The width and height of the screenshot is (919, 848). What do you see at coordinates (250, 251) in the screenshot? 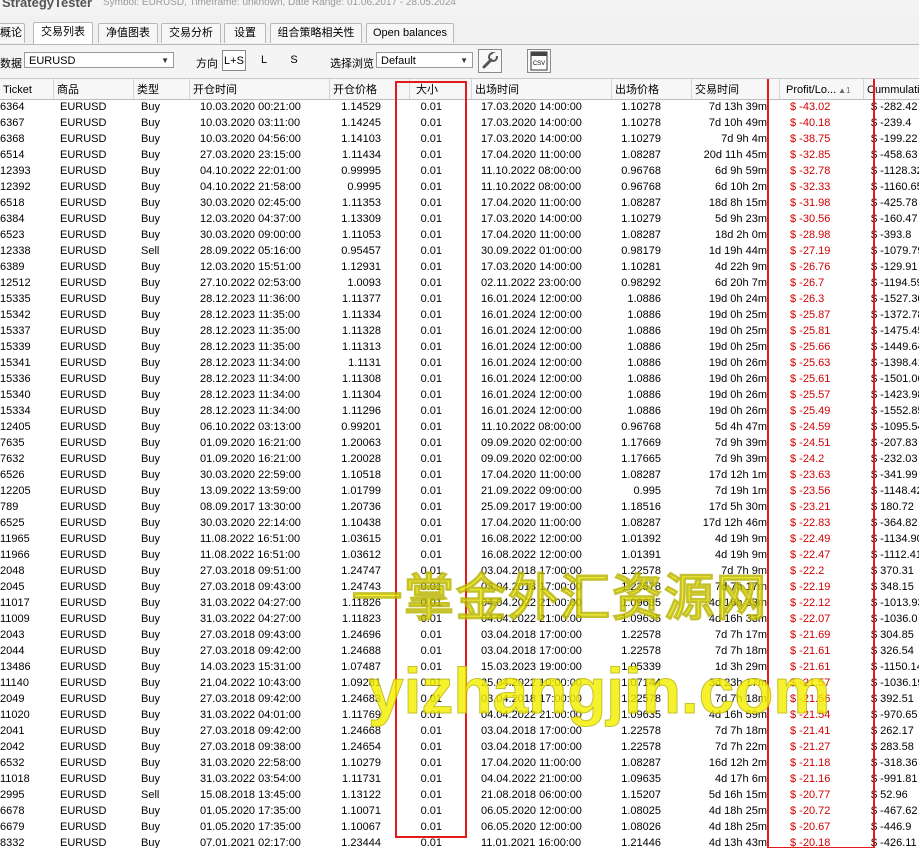
I see `cell-open-time: 28.09.2022 05:16:00` at bounding box center [250, 251].